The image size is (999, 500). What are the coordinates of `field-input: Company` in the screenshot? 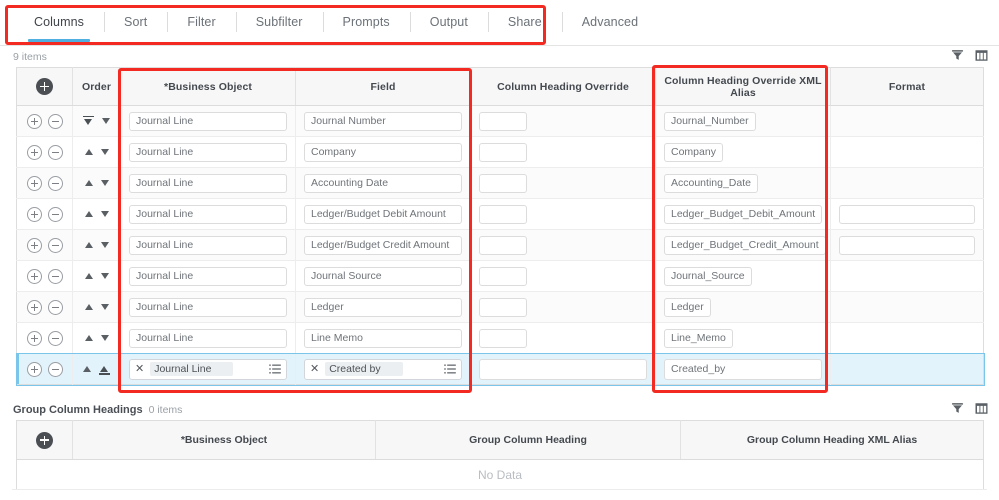 It's located at (383, 152).